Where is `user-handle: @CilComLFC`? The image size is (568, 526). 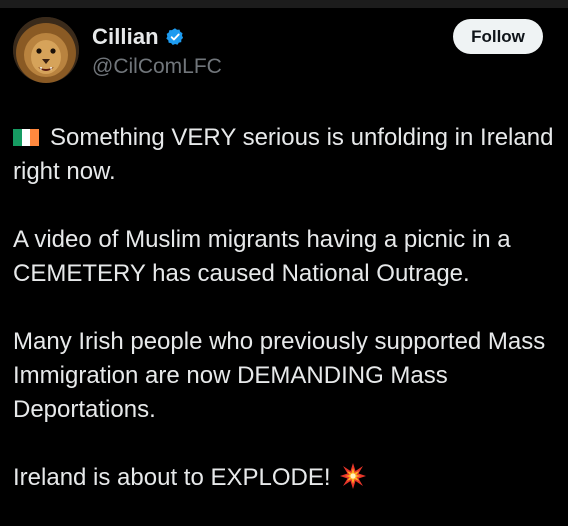 user-handle: @CilComLFC is located at coordinates (157, 67).